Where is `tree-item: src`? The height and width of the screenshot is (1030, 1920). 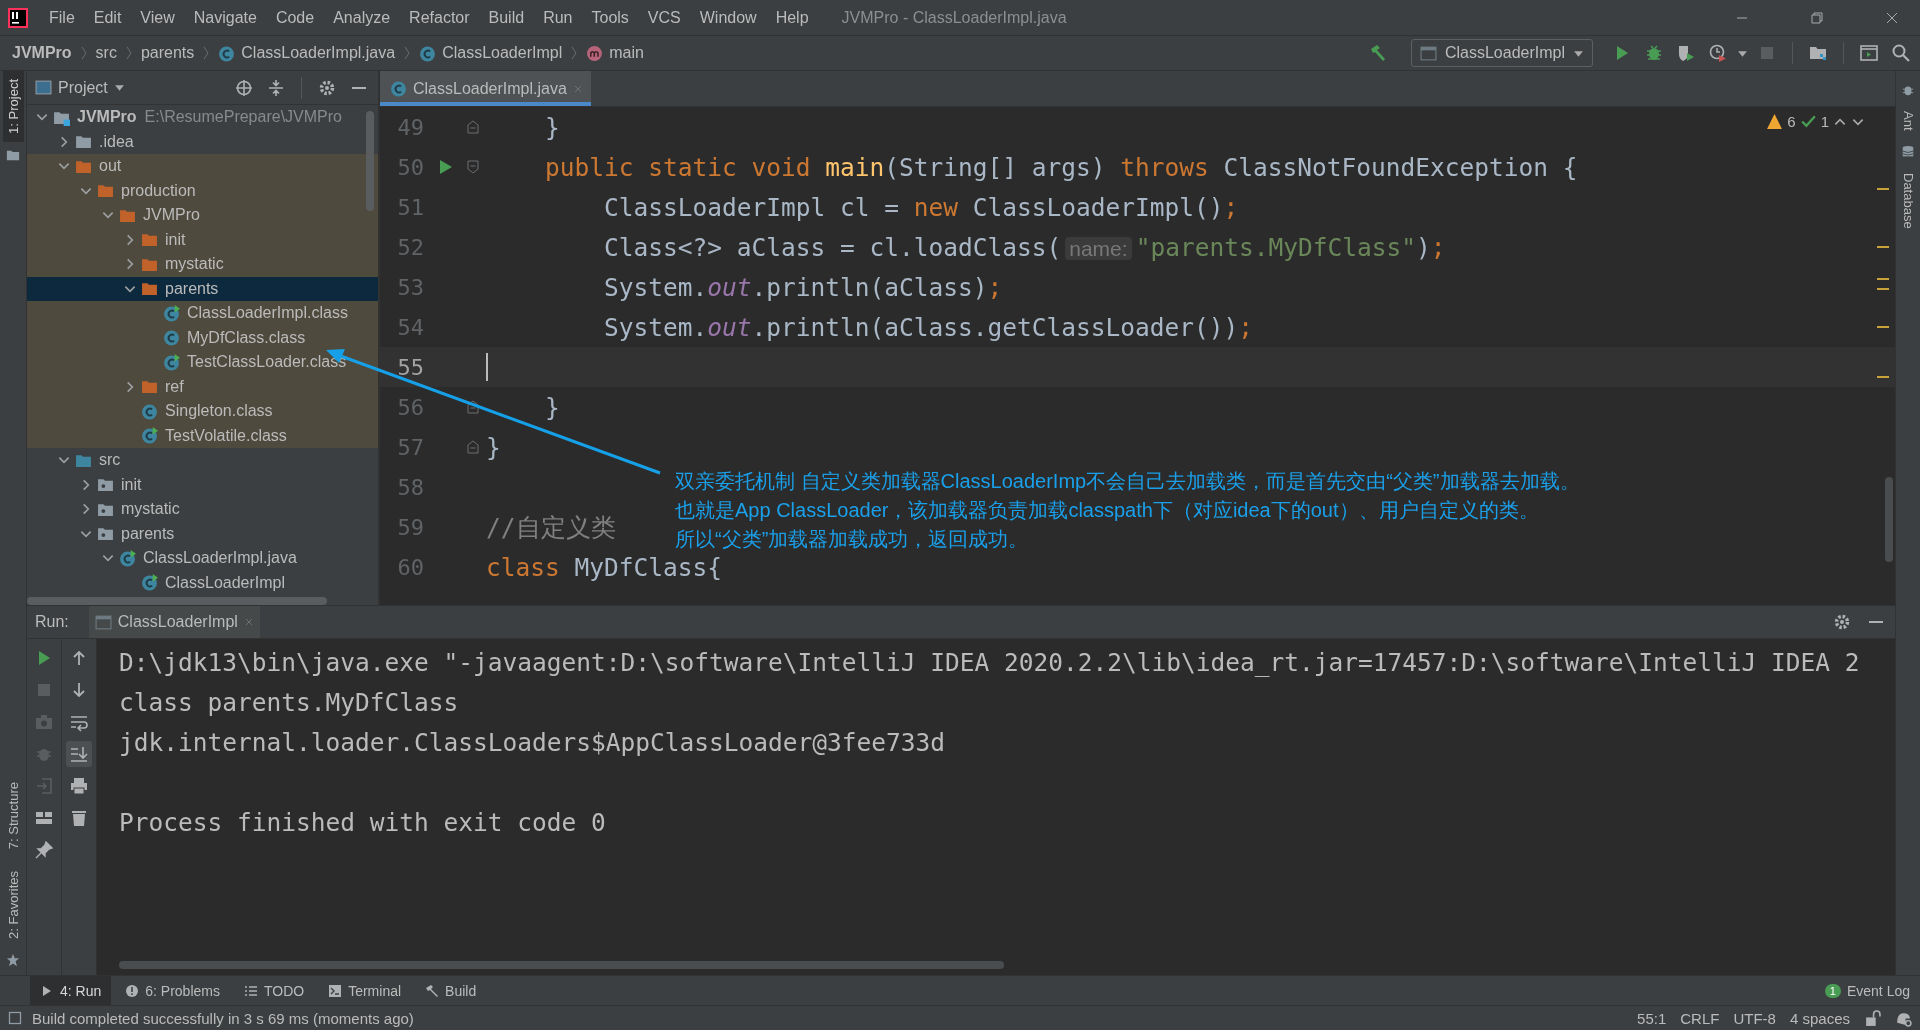 tree-item: src is located at coordinates (202, 460).